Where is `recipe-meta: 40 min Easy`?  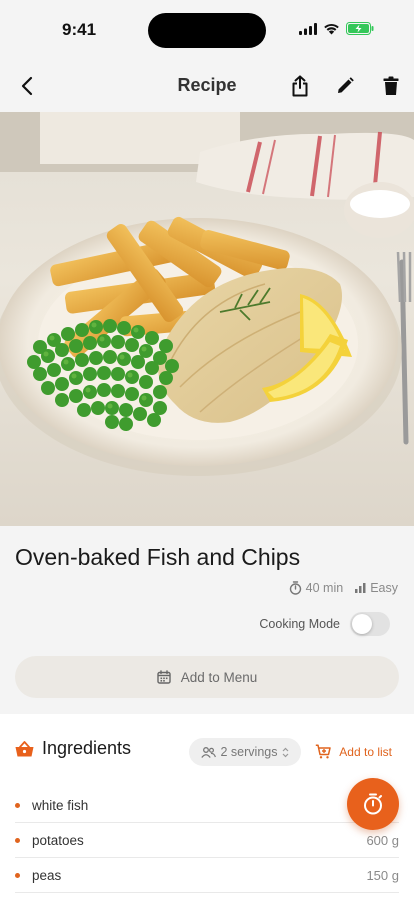 recipe-meta: 40 min Easy is located at coordinates (343, 588).